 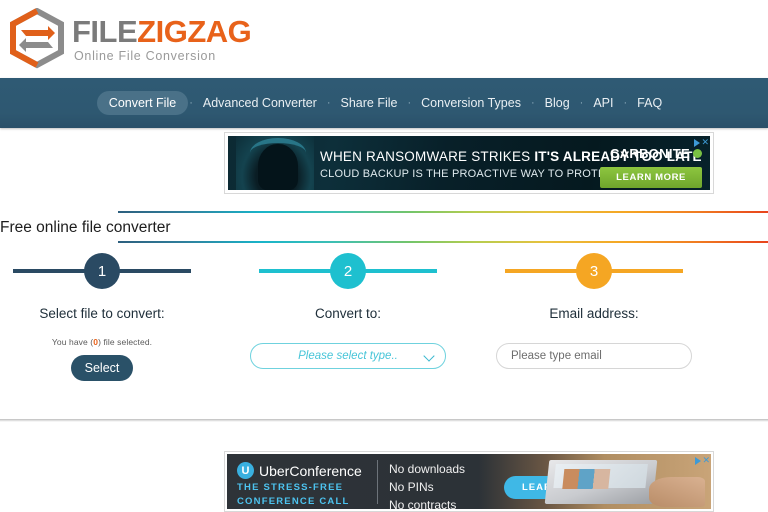 What do you see at coordinates (260, 103) in the screenshot?
I see `nav-item-advanced-converter: Advanced Converter` at bounding box center [260, 103].